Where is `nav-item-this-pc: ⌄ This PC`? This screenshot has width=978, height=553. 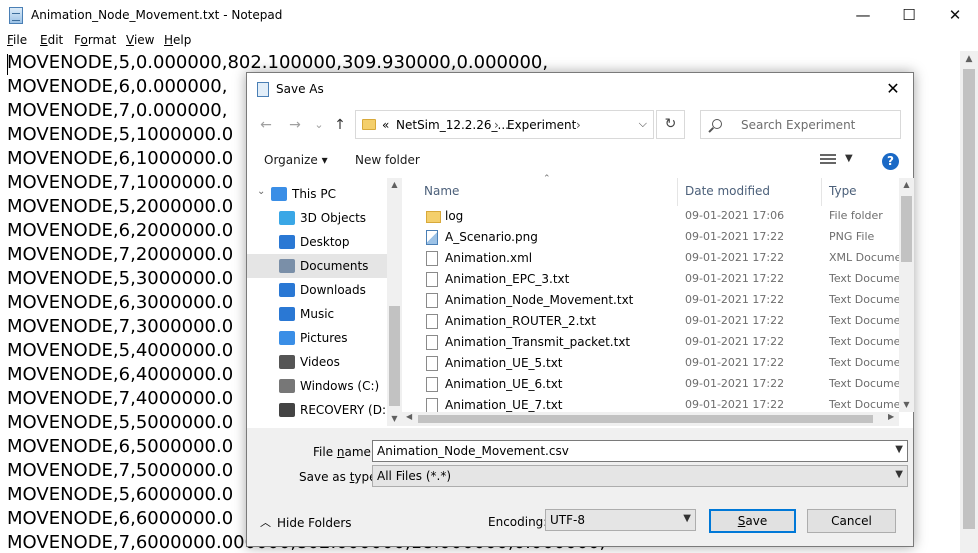 nav-item-this-pc: ⌄ This PC is located at coordinates (317, 194).